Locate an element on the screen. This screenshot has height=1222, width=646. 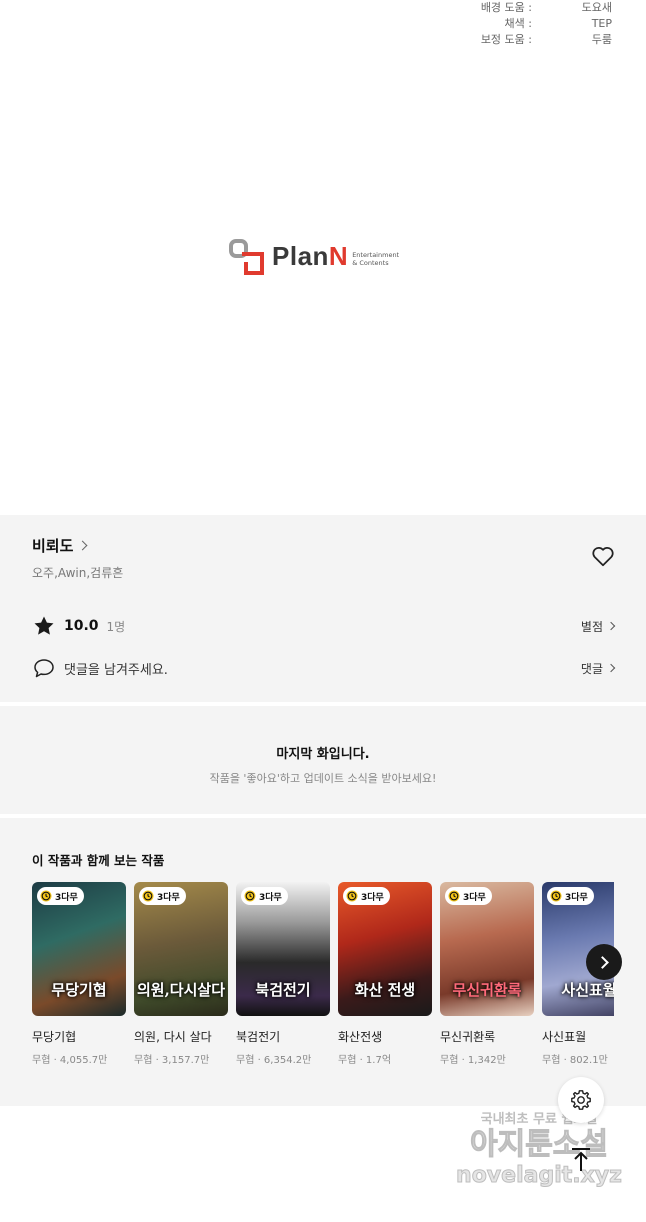
gear-icon is located at coordinates (581, 1100).